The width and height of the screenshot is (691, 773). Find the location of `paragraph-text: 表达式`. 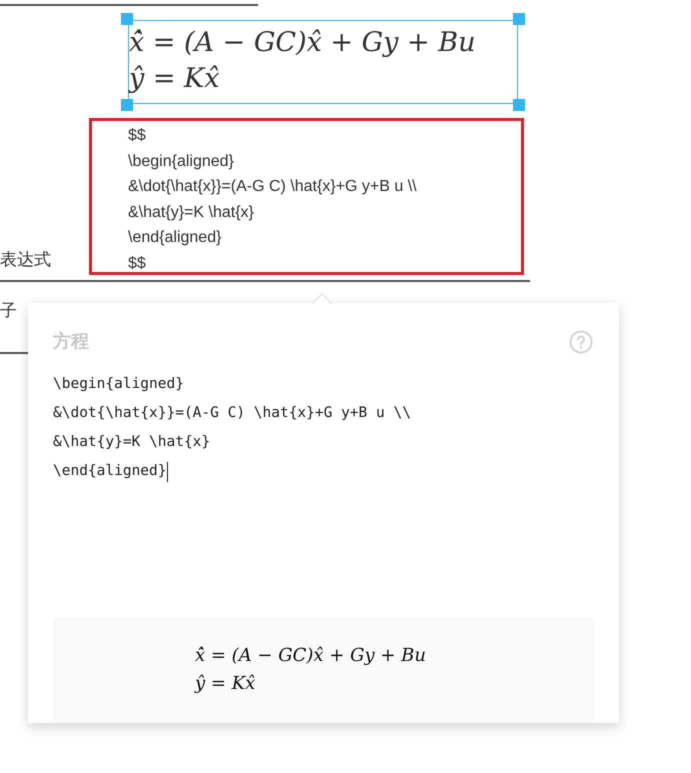

paragraph-text: 表达式 is located at coordinates (25, 259).